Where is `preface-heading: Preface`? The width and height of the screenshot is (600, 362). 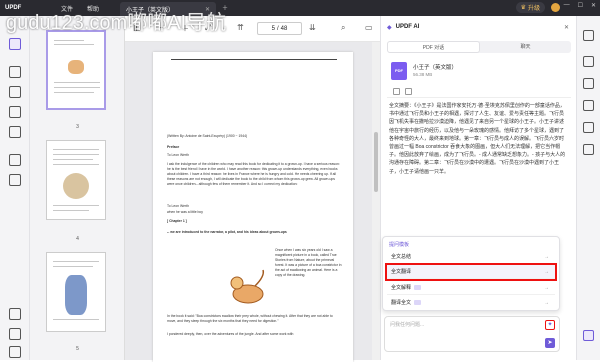 preface-heading: Preface is located at coordinates (173, 147).